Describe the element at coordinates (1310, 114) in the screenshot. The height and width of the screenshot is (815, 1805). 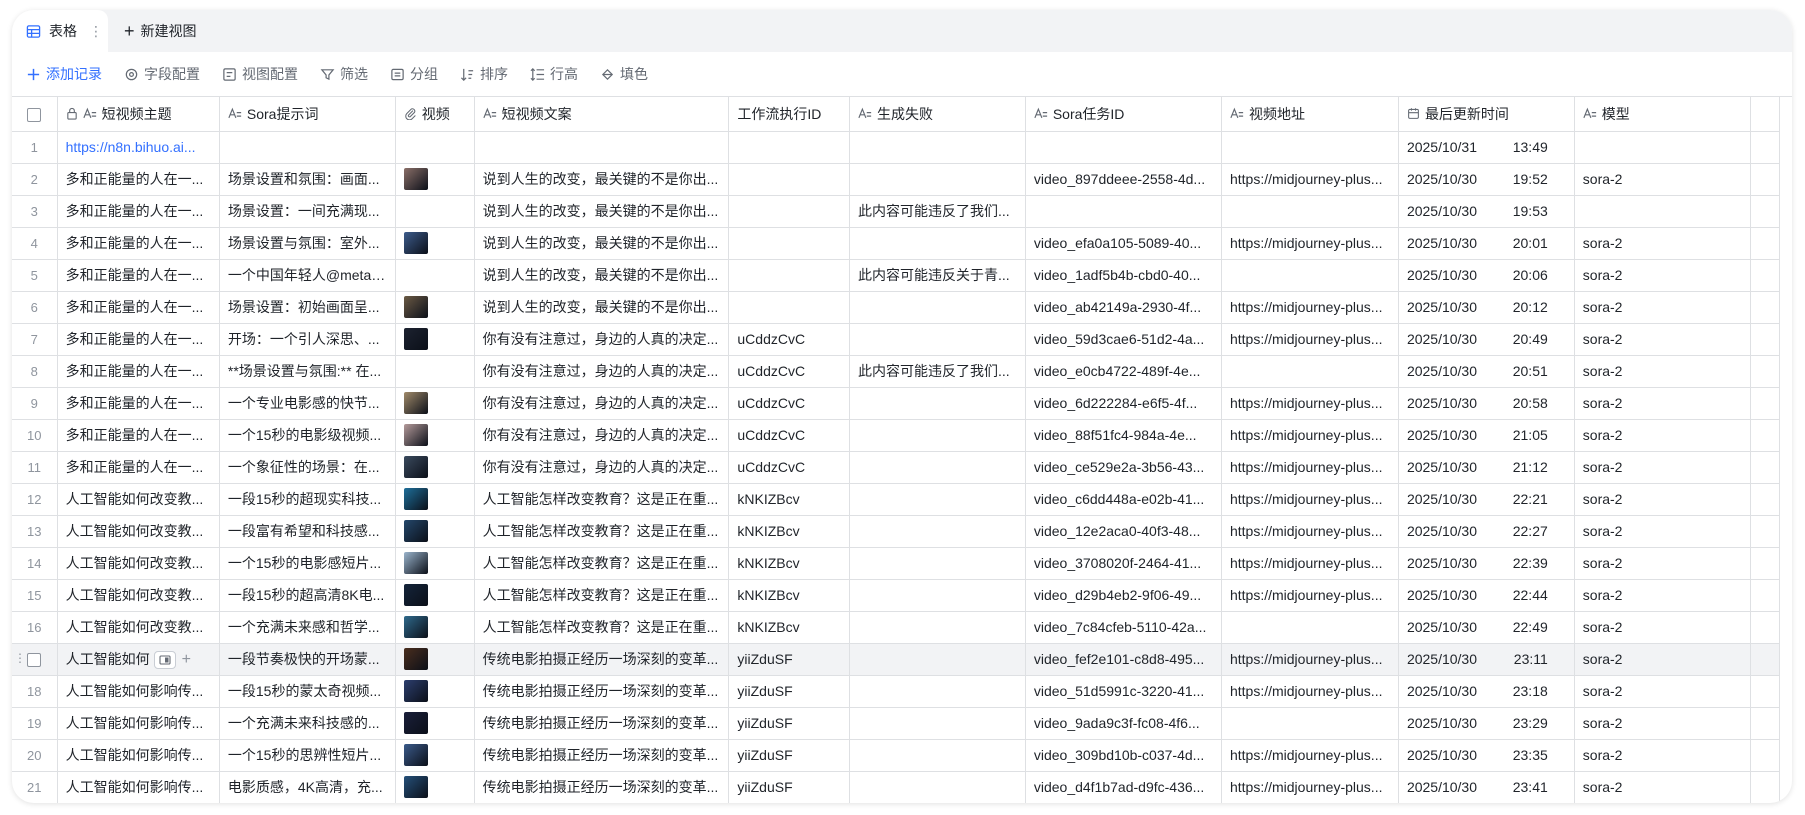
I see `column-header-video-url: 视频地址` at that location.